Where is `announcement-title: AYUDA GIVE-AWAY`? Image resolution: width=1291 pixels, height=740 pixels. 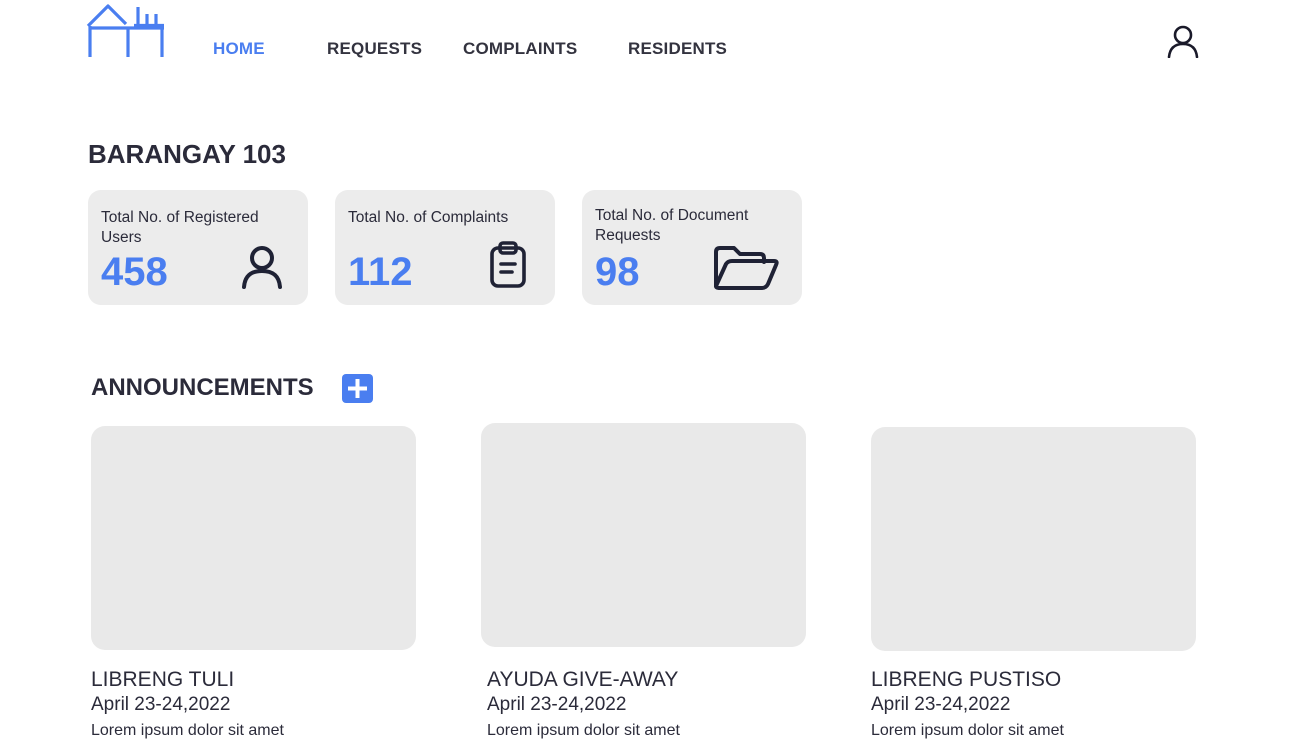
announcement-title: AYUDA GIVE-AWAY is located at coordinates (583, 679).